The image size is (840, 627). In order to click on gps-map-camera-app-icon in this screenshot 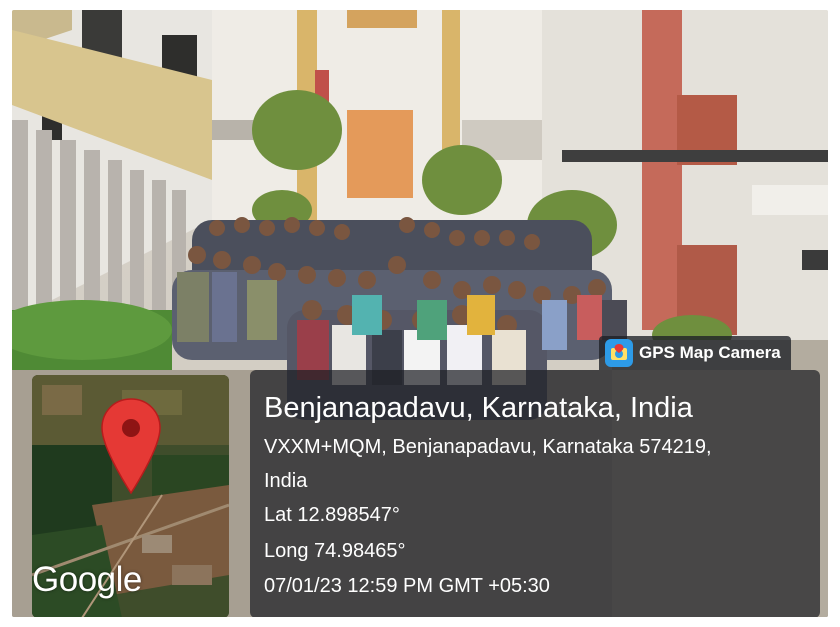, I will do `click(619, 353)`.